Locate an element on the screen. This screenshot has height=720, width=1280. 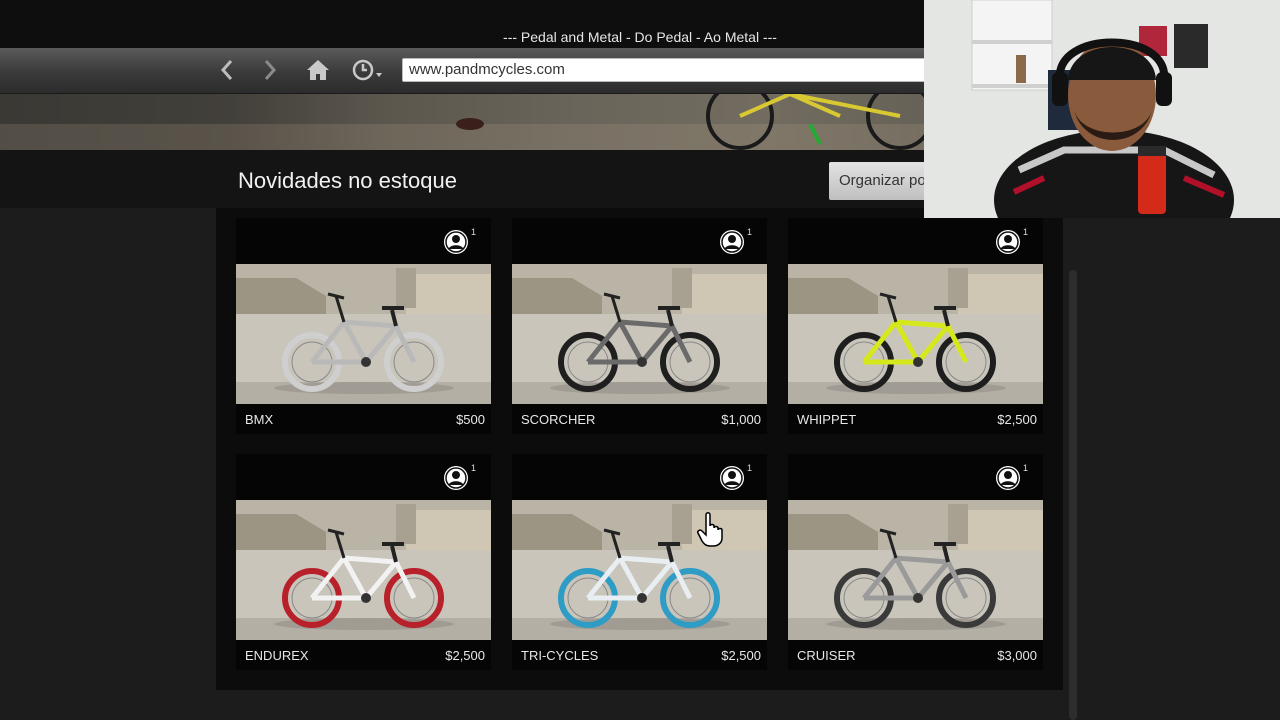
product-price: $1,000 is located at coordinates (741, 419).